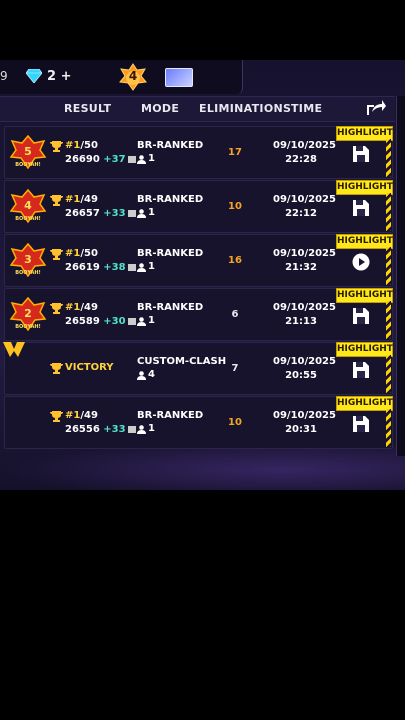 This screenshot has width=405, height=720. I want to click on side-frame, so click(400, 276).